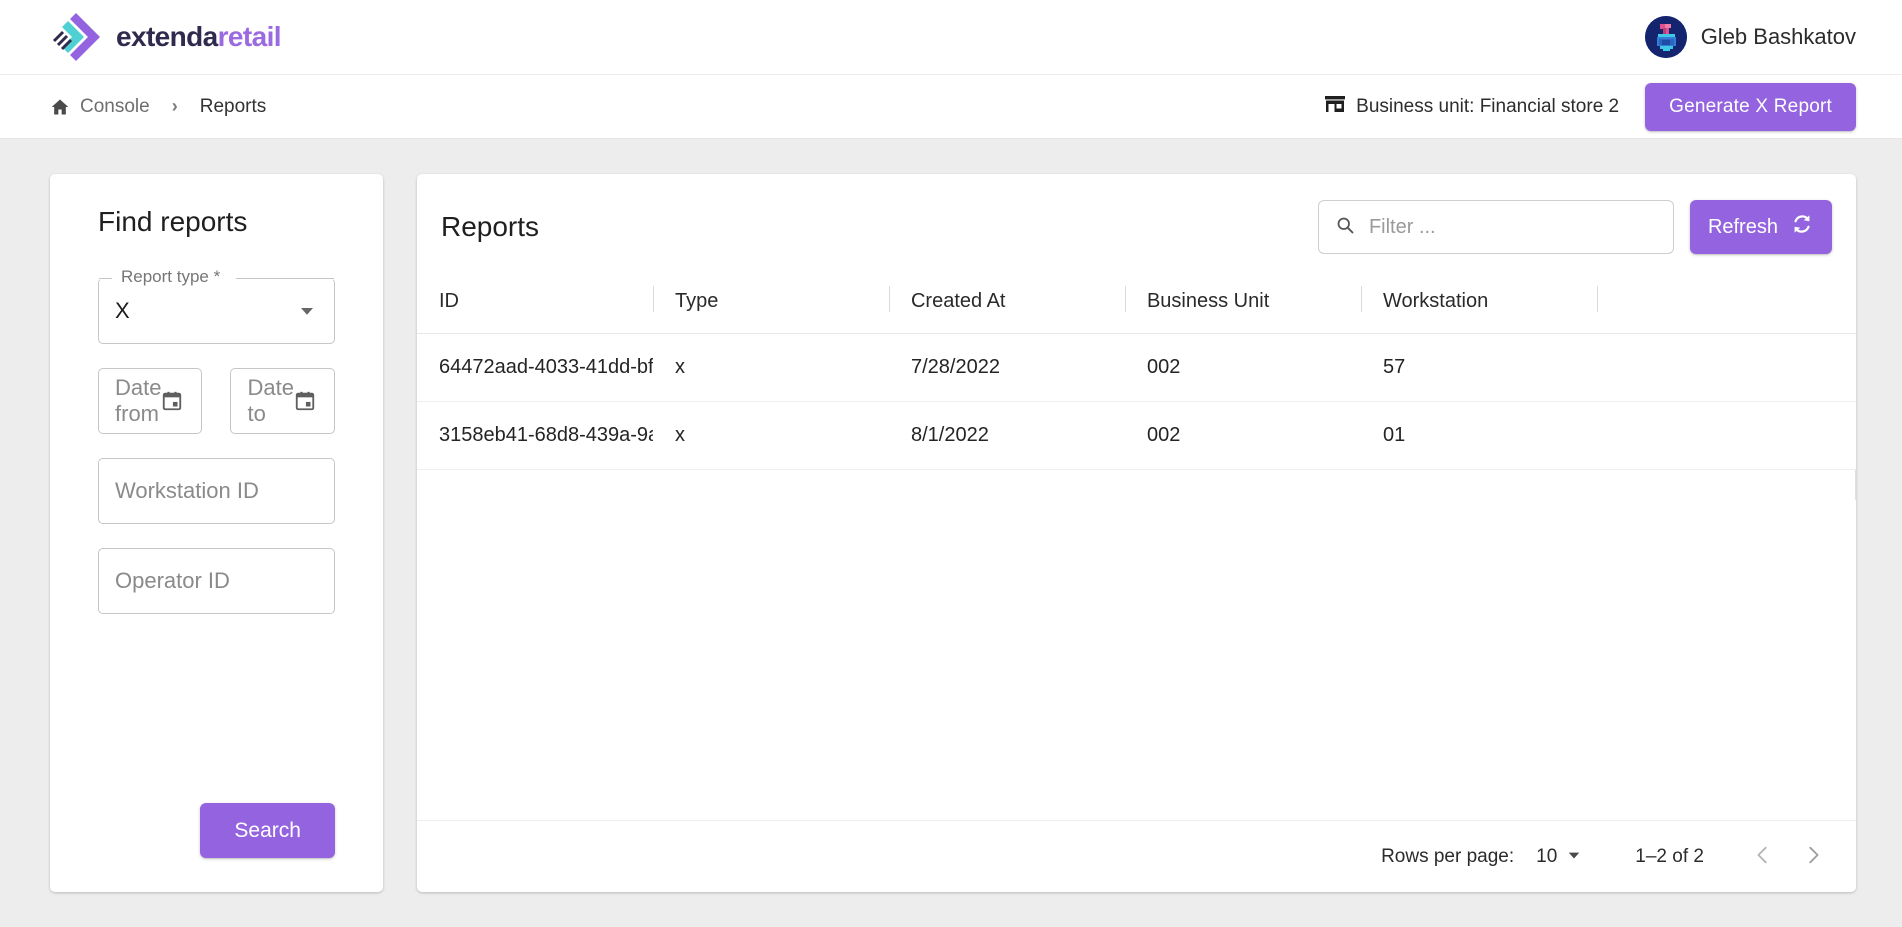 The width and height of the screenshot is (1902, 927). What do you see at coordinates (1345, 227) in the screenshot?
I see `search-icon` at bounding box center [1345, 227].